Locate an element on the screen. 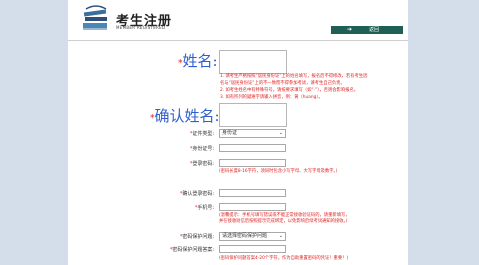 This screenshot has width=479, height=265. id-number-label: *身份证号: is located at coordinates (201, 149).